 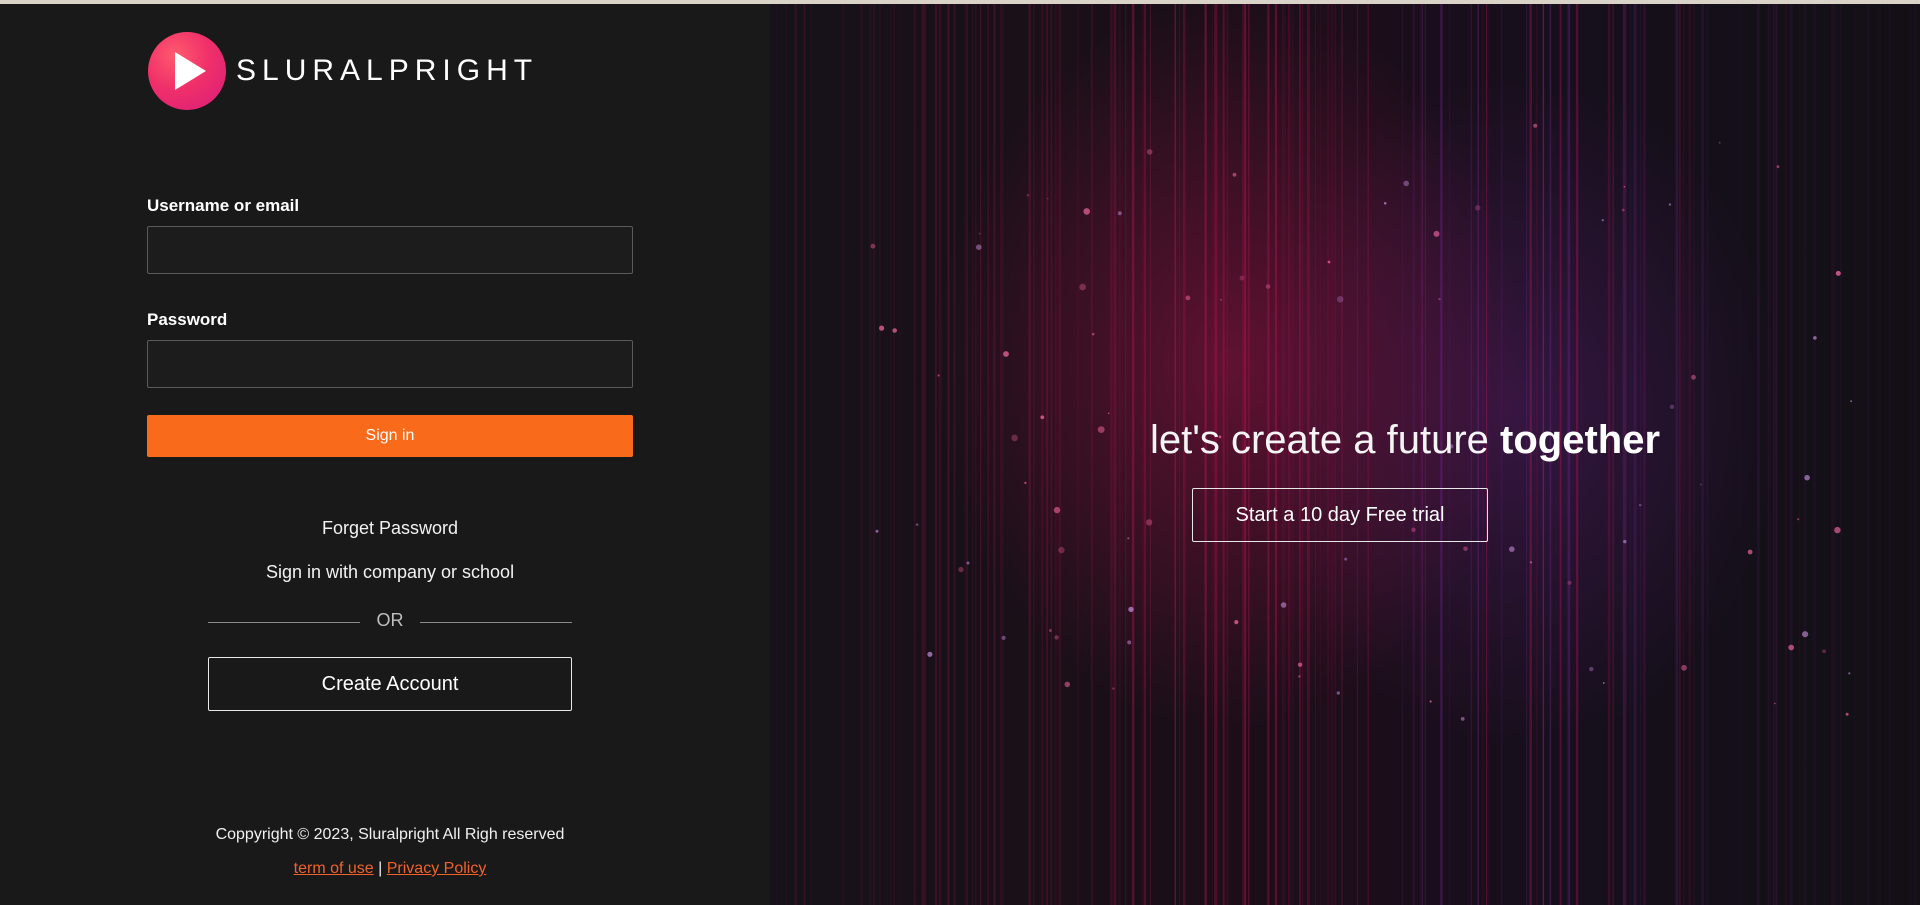 I want to click on free-trial-button: Start a 10 day Free trial, so click(x=1340, y=515).